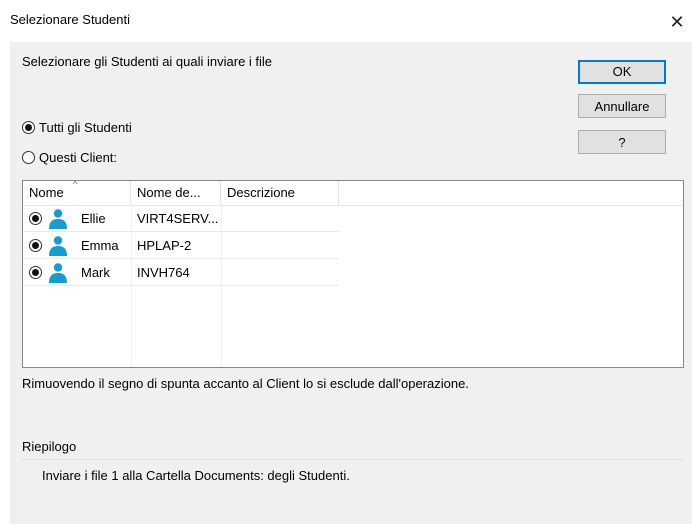 This screenshot has height=524, width=692. What do you see at coordinates (77, 192) in the screenshot?
I see `column-header-name: Nome ^` at bounding box center [77, 192].